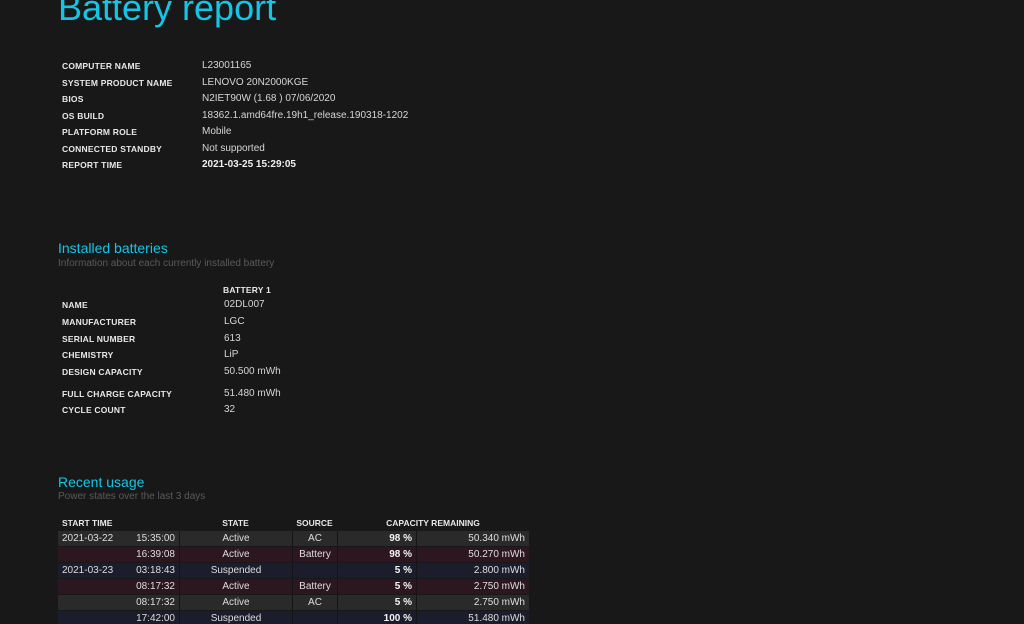  I want to click on system-value: Not supported, so click(233, 148).